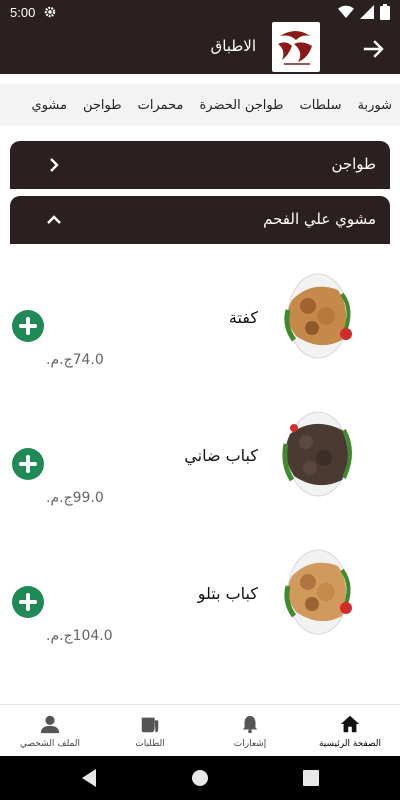 The width and height of the screenshot is (400, 800). I want to click on nav-profile: الملف الشخصي, so click(50, 730).